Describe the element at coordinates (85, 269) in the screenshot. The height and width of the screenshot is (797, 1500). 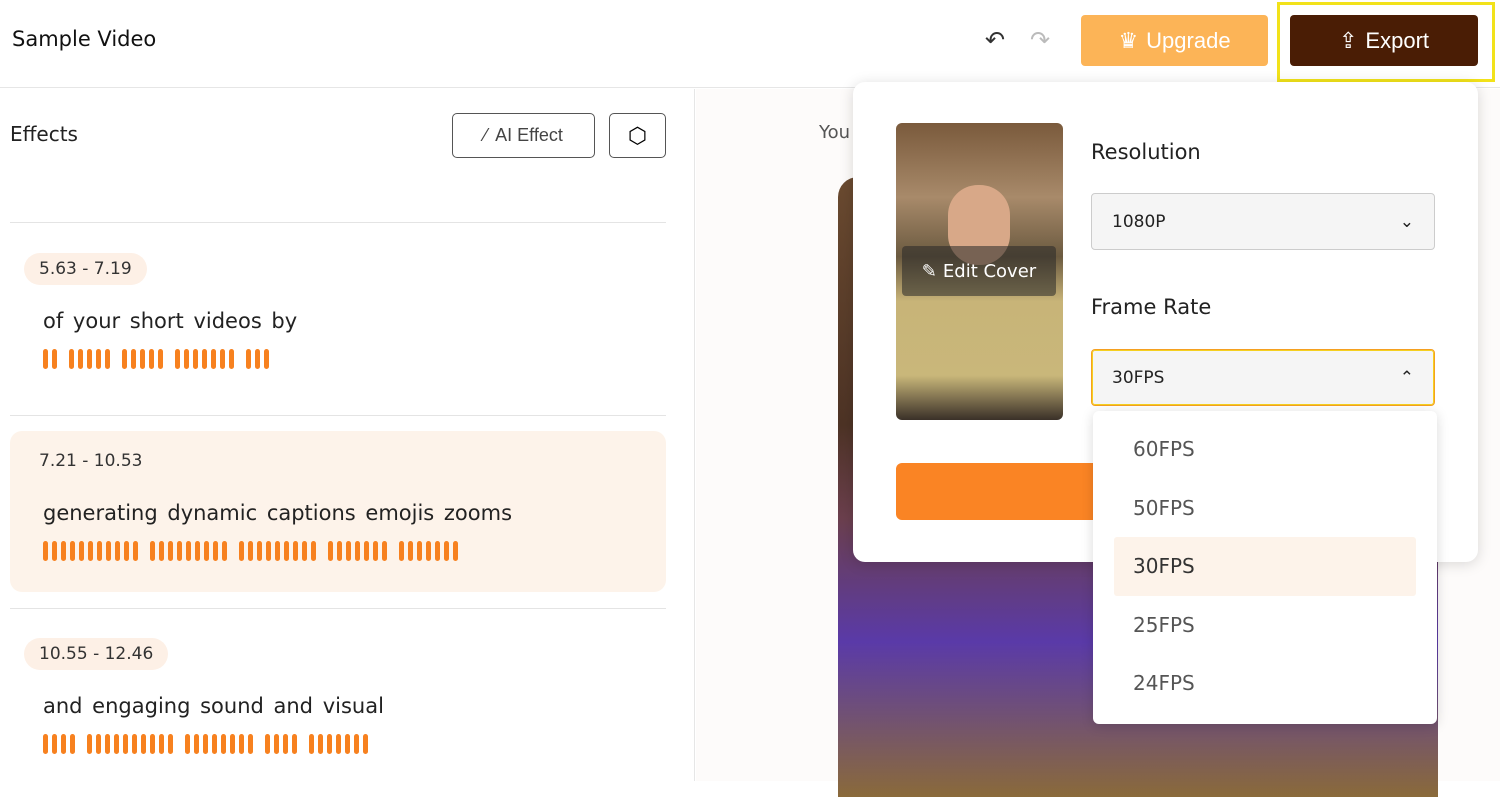
I see `segment-time: 5.63 - 7.19` at that location.